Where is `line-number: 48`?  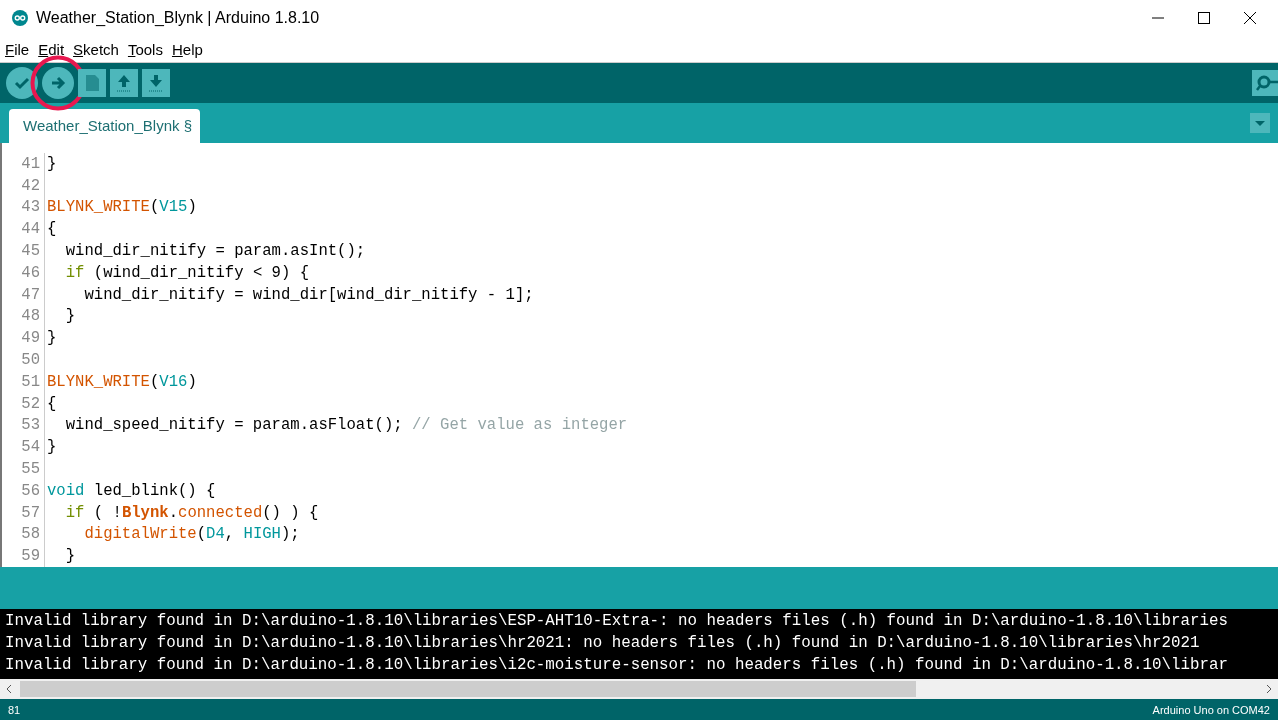
line-number: 48 is located at coordinates (30, 316).